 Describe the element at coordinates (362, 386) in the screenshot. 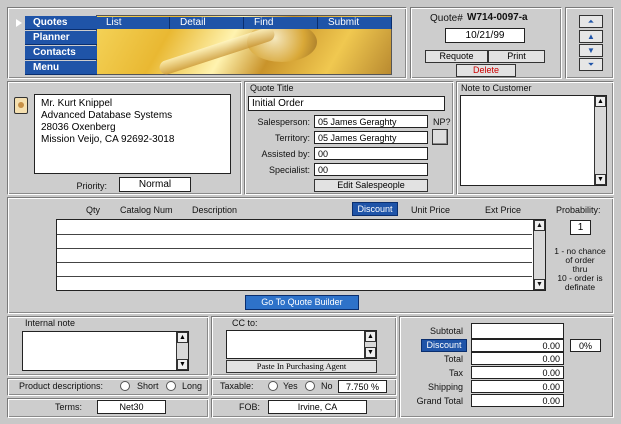

I see `tax-rate-field: 7.750 %` at that location.